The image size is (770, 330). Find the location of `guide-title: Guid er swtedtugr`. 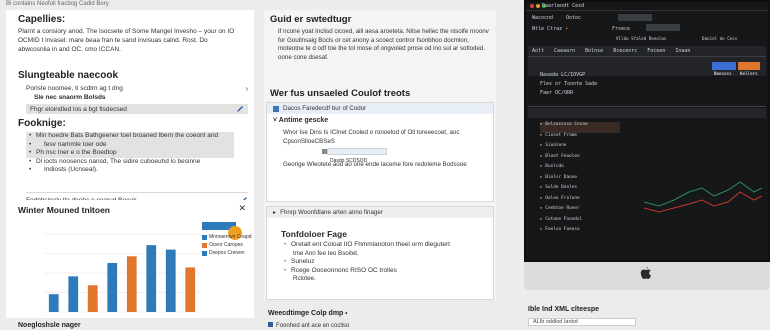

guide-title: Guid er swtedtugr is located at coordinates (311, 19).